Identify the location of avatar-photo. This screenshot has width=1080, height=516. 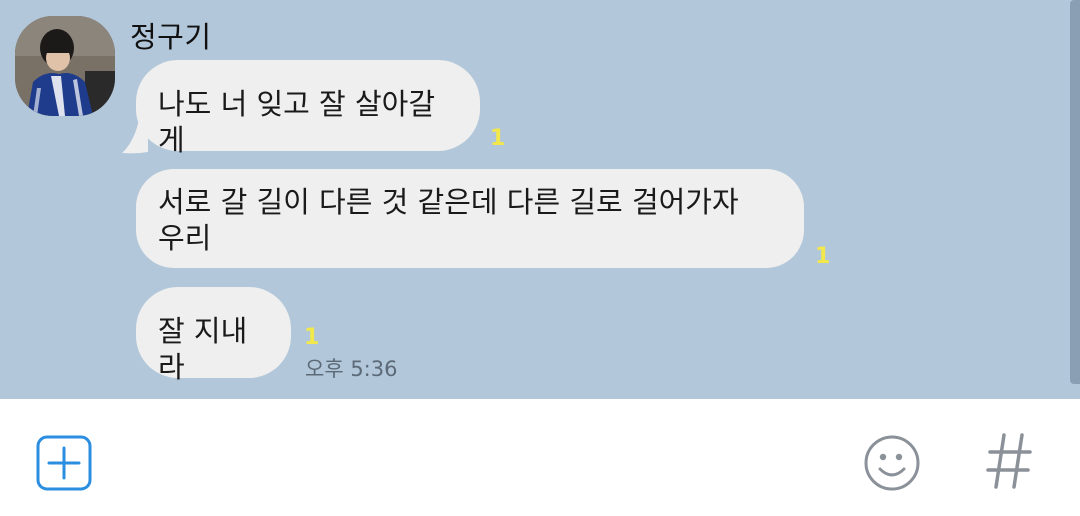
(65, 66).